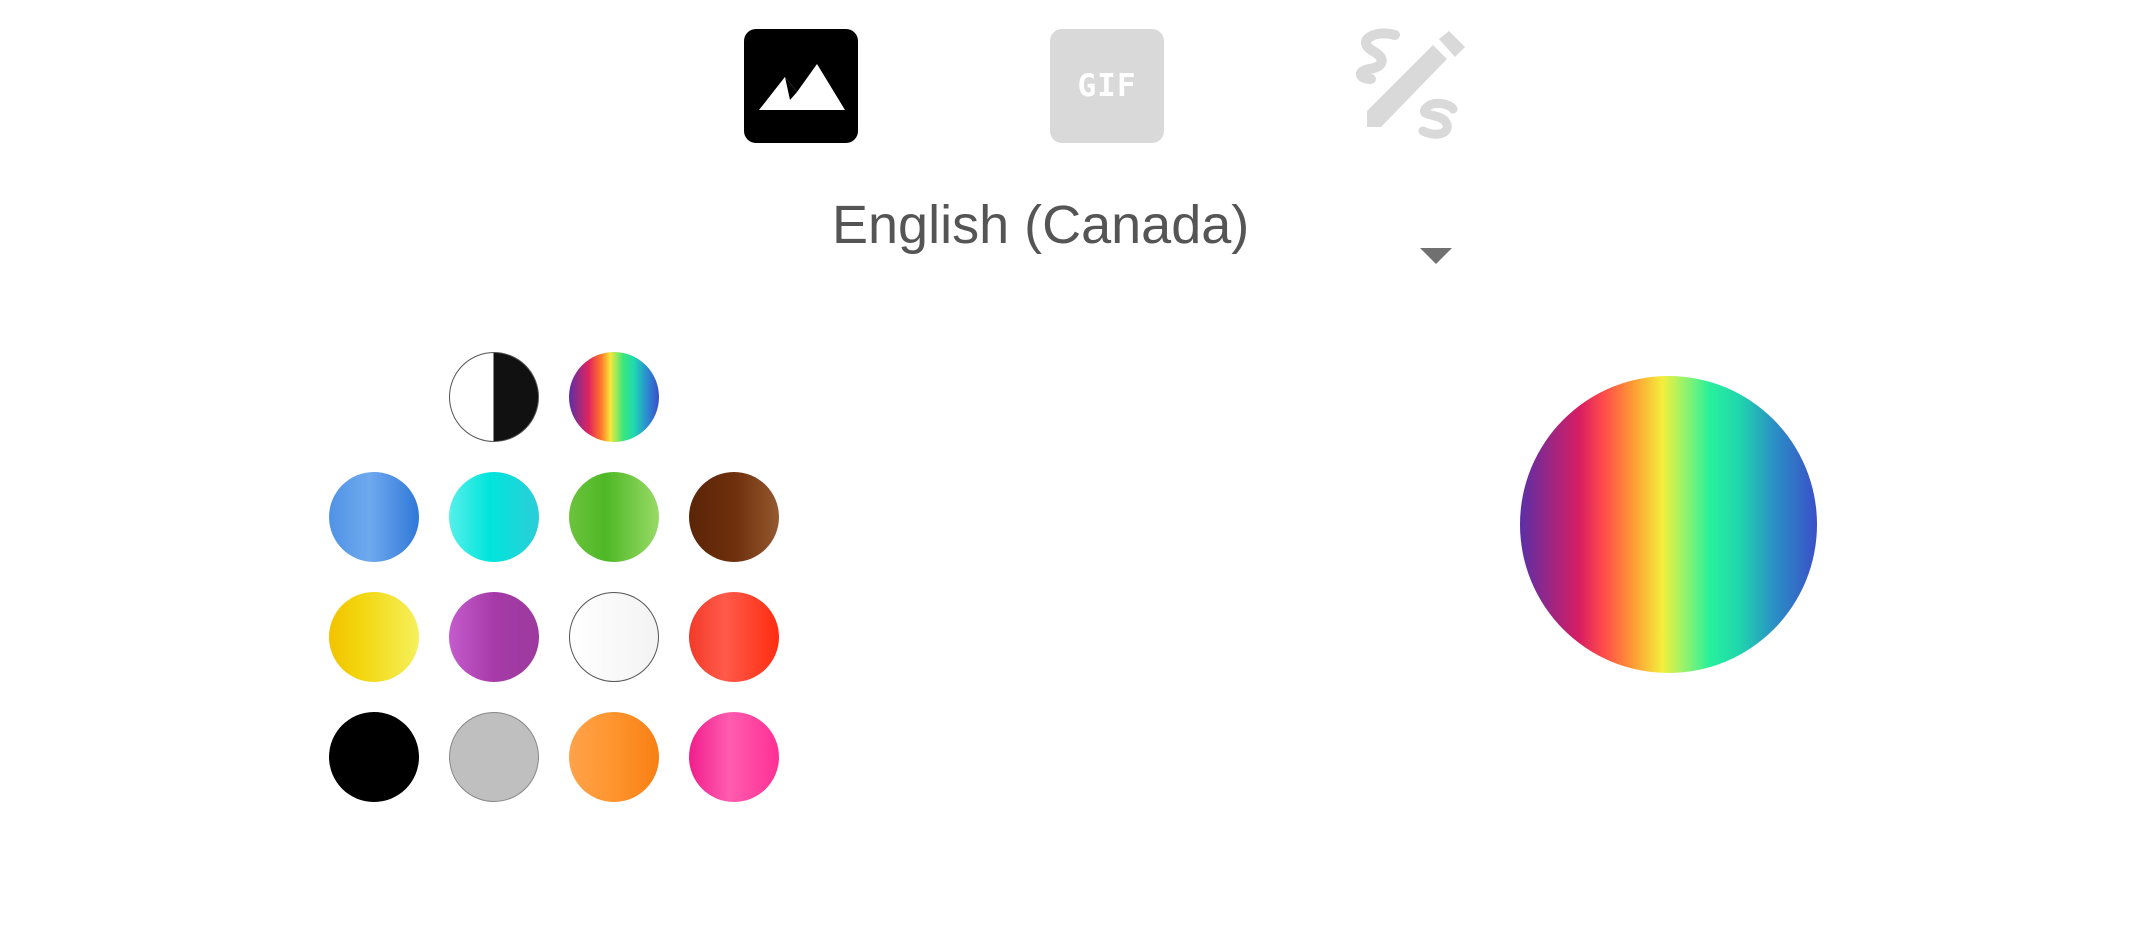 This screenshot has width=2132, height=945. What do you see at coordinates (494, 517) in the screenshot?
I see `swatch-cyan` at bounding box center [494, 517].